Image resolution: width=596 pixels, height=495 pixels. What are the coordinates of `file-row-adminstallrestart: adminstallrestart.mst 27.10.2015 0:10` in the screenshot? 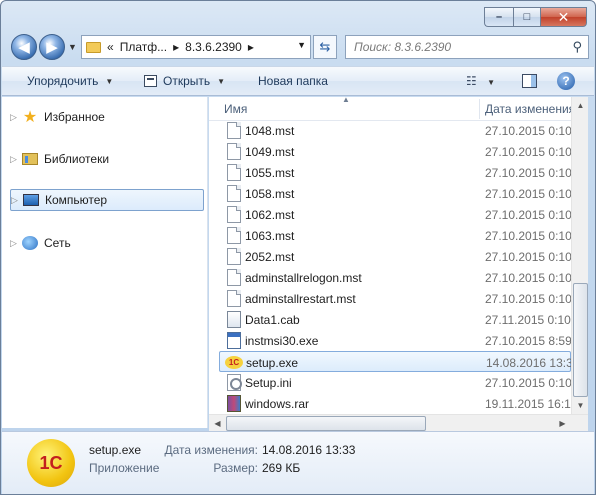 It's located at (395, 298).